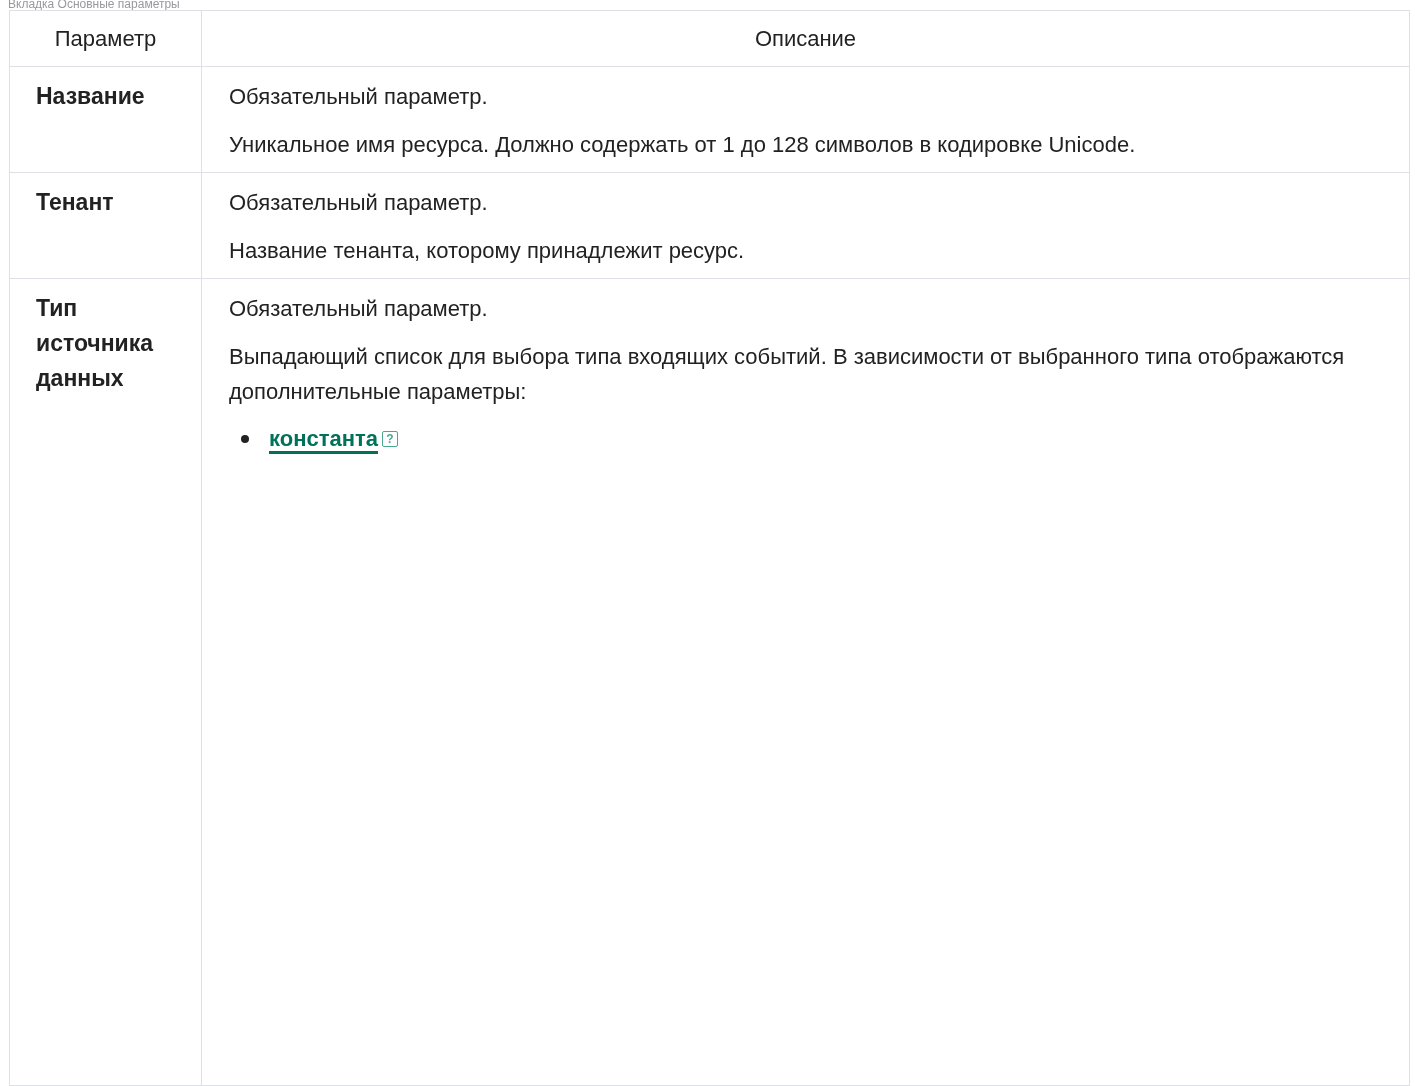  What do you see at coordinates (245, 438) in the screenshot?
I see `bullet-icon` at bounding box center [245, 438].